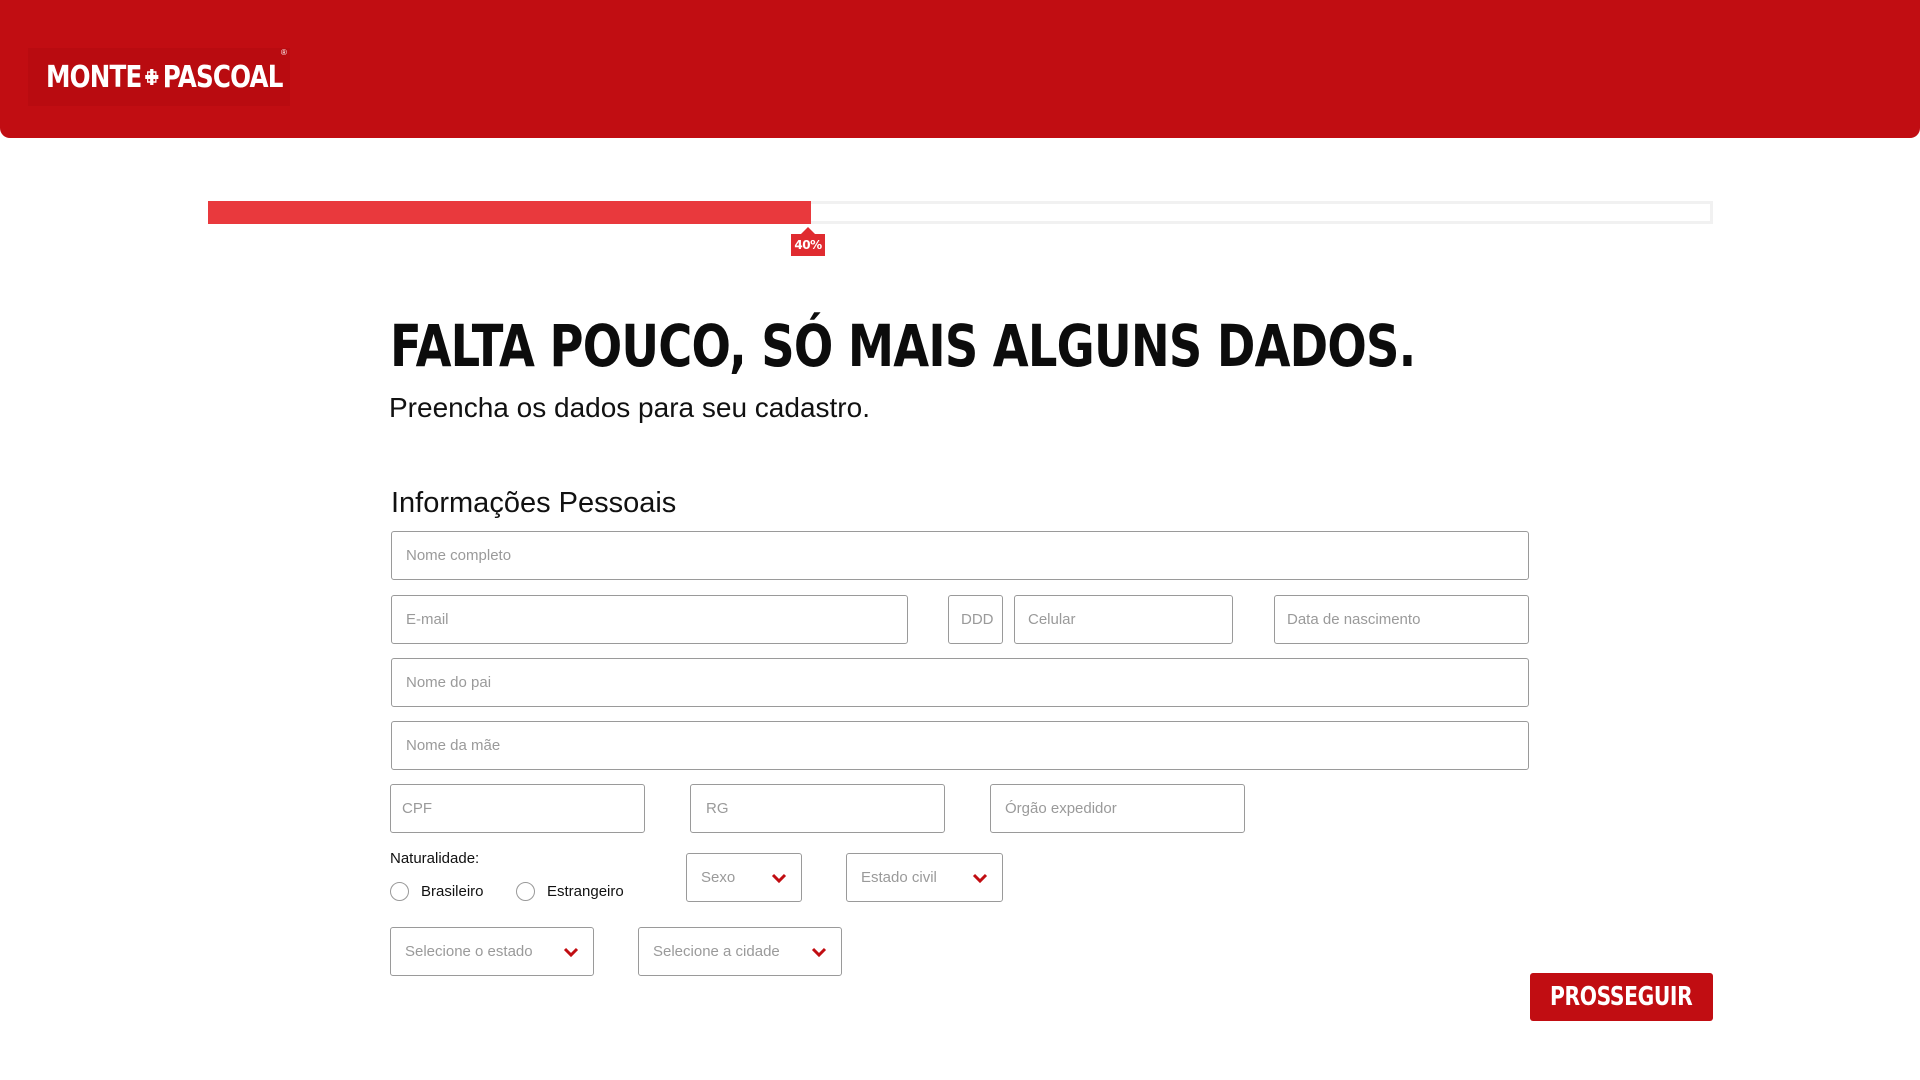 This screenshot has height=1080, width=1920. I want to click on page-subtitle: Preencha os dados para seu cadastro., so click(629, 407).